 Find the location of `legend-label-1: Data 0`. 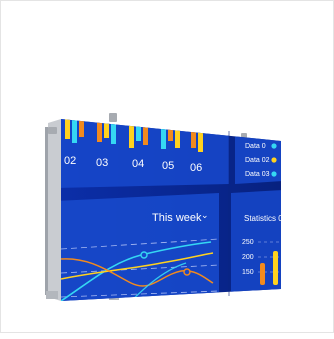

legend-label-1: Data 0 is located at coordinates (255, 146).